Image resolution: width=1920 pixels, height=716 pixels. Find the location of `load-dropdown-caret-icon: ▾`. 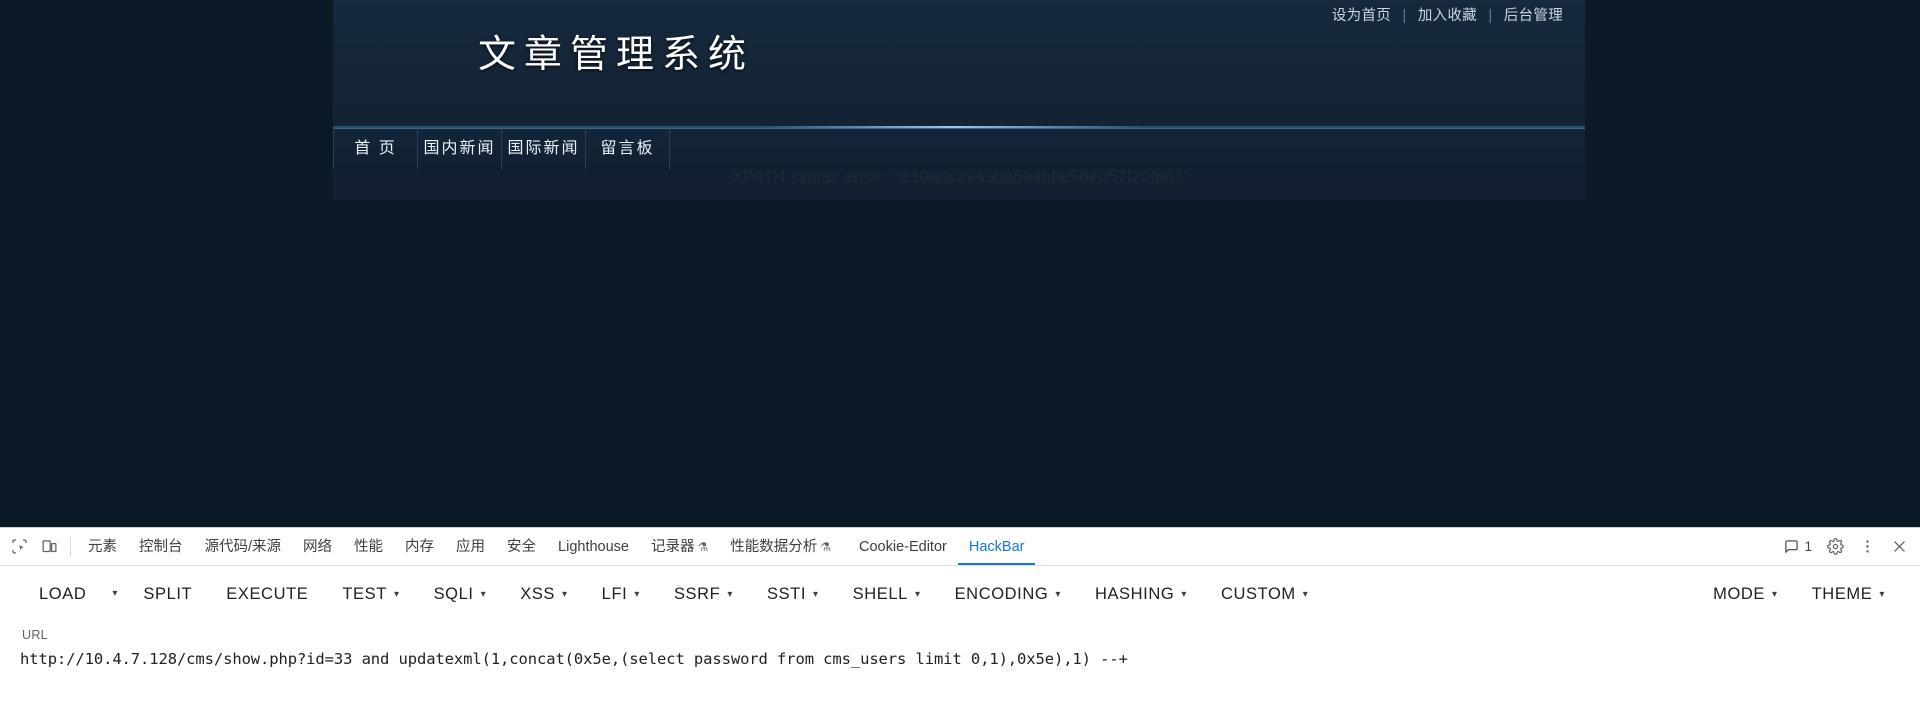

load-dropdown-caret-icon: ▾ is located at coordinates (114, 594).